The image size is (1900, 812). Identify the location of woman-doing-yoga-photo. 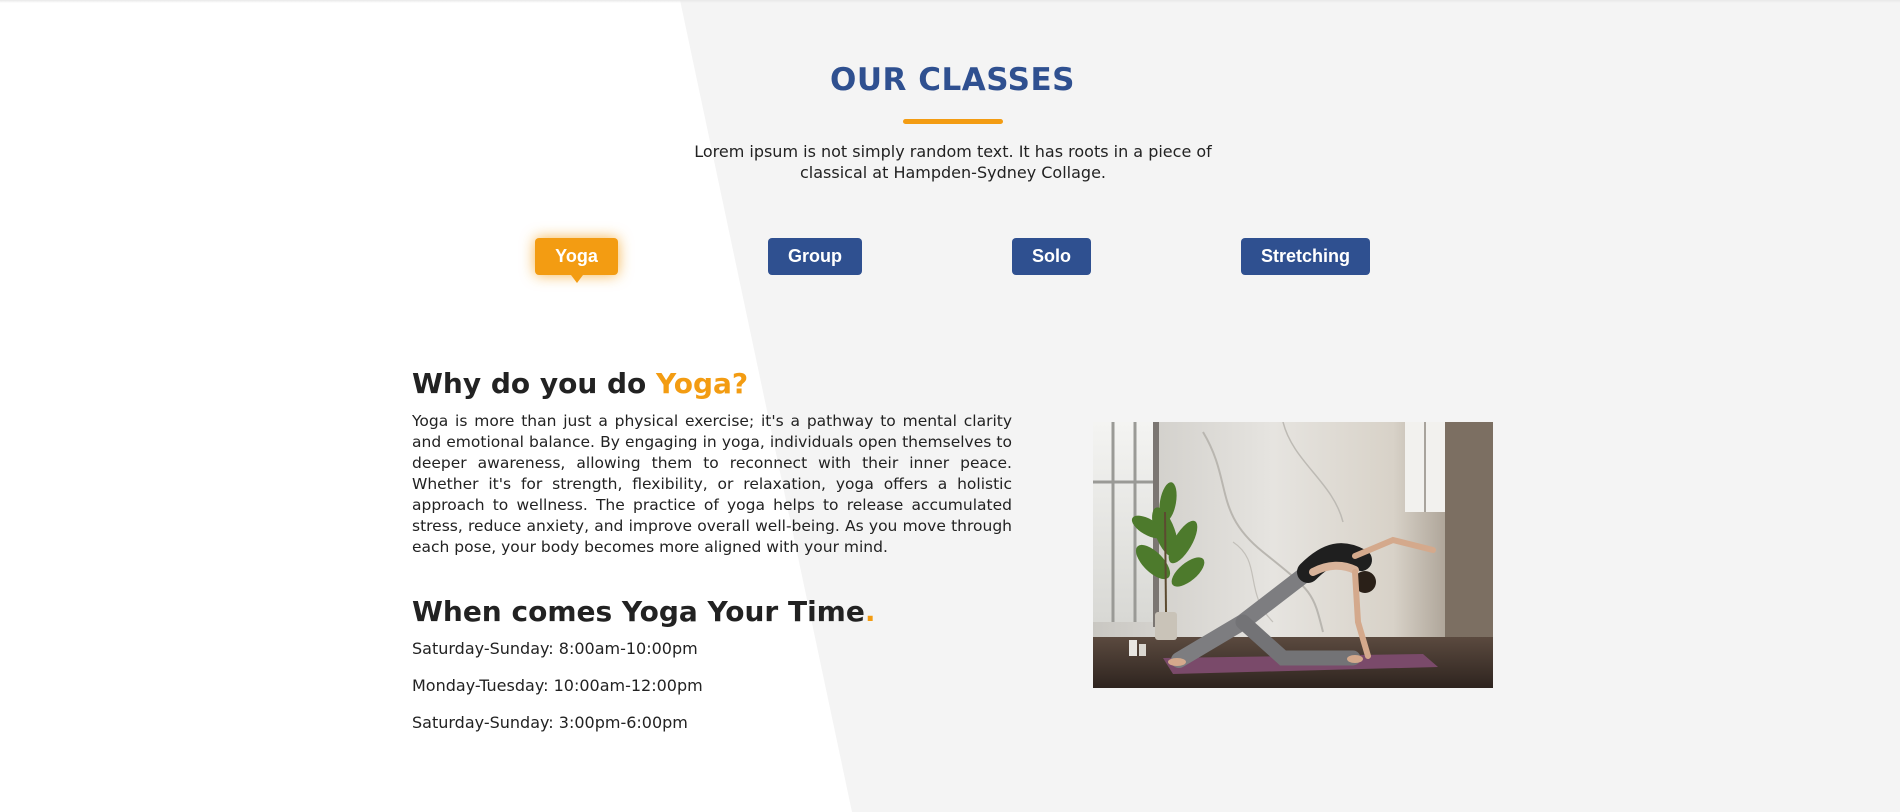
(1293, 555).